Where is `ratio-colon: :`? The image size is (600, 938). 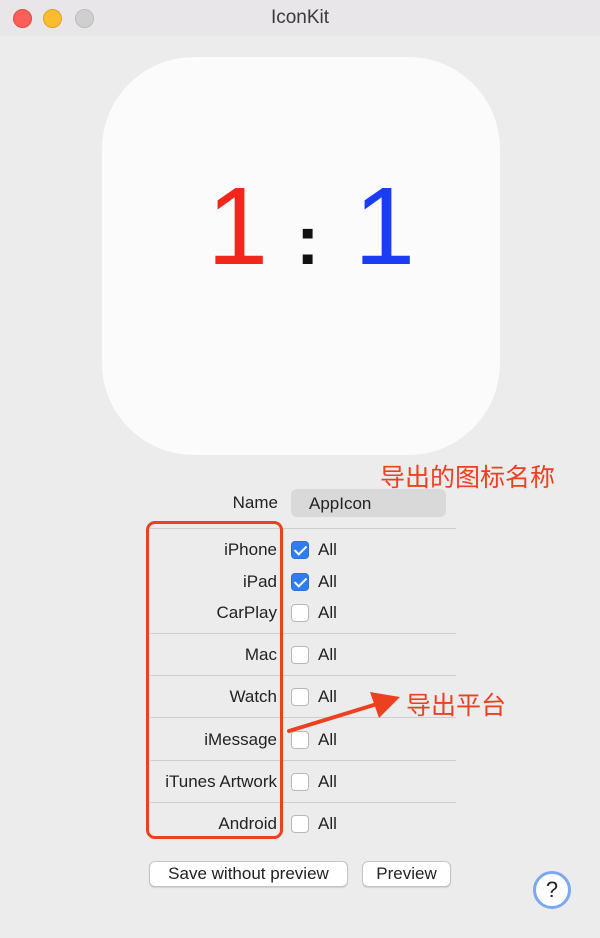
ratio-colon: : is located at coordinates (308, 240).